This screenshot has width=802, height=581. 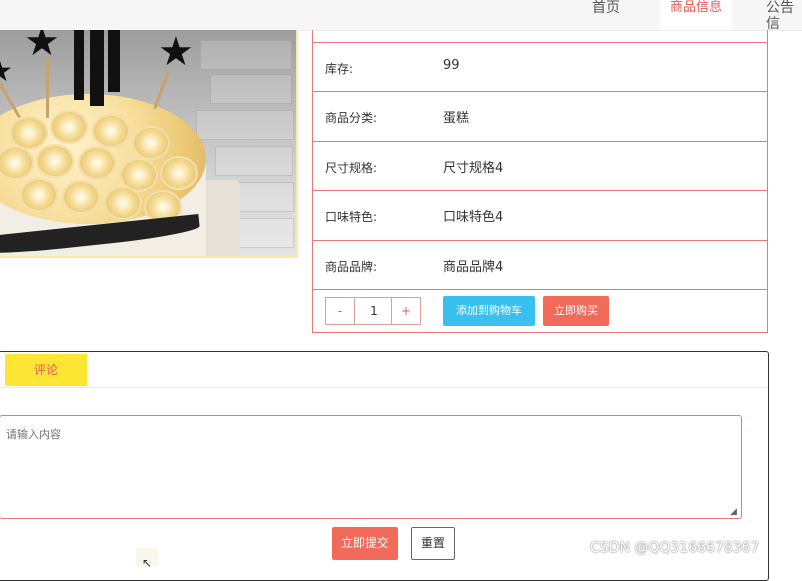 What do you see at coordinates (351, 217) in the screenshot?
I see `flavor-label: 口味特色:` at bounding box center [351, 217].